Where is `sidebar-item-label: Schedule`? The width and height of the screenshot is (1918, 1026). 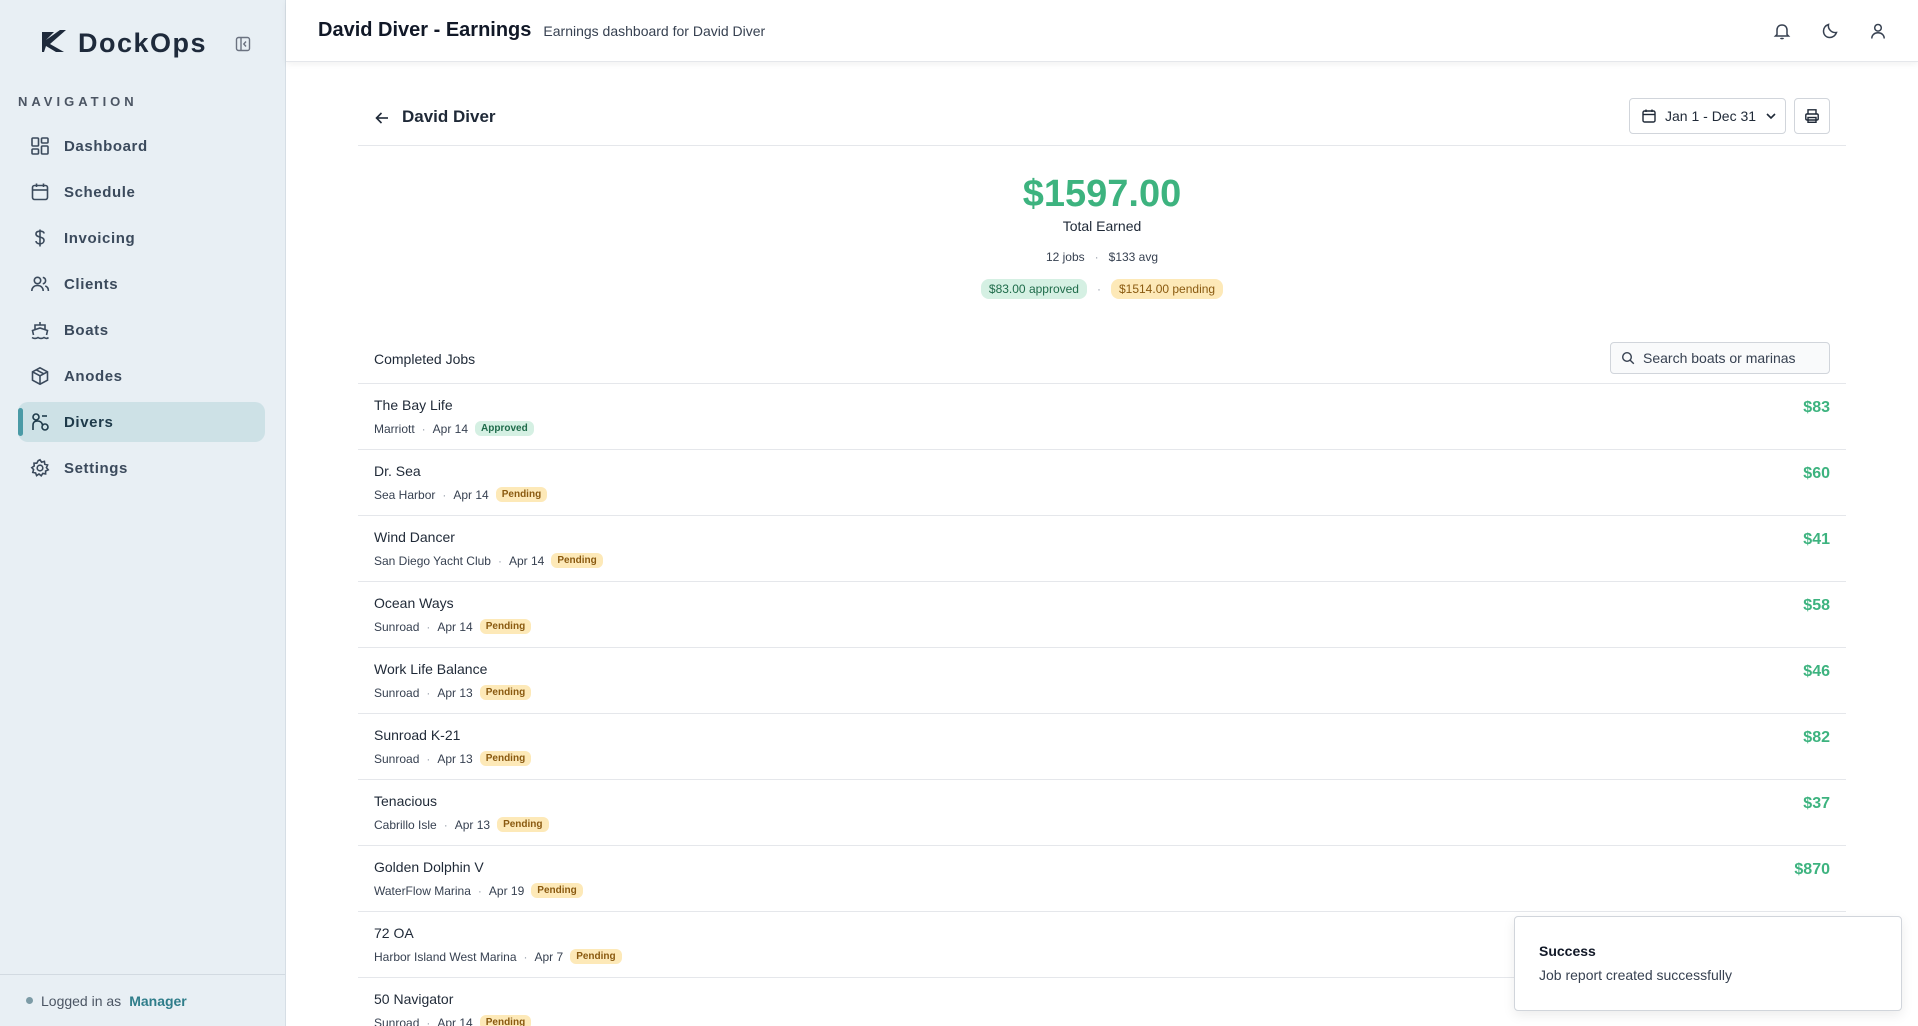 sidebar-item-label: Schedule is located at coordinates (100, 192).